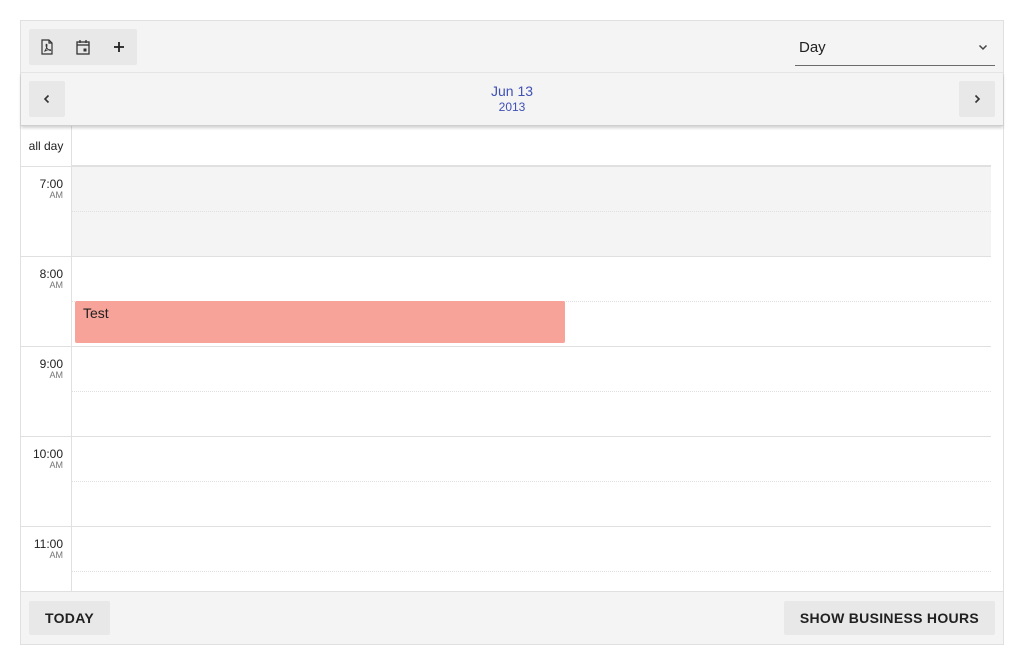  I want to click on pdf-export-button, so click(47, 47).